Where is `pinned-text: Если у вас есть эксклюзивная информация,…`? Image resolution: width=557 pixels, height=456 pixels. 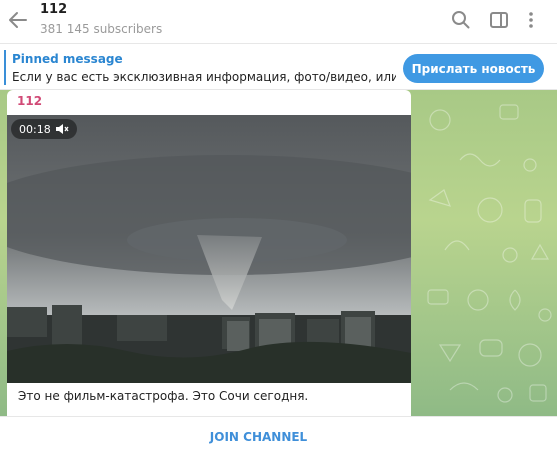 pinned-text: Если у вас есть эксклюзивная информация,… is located at coordinates (204, 77).